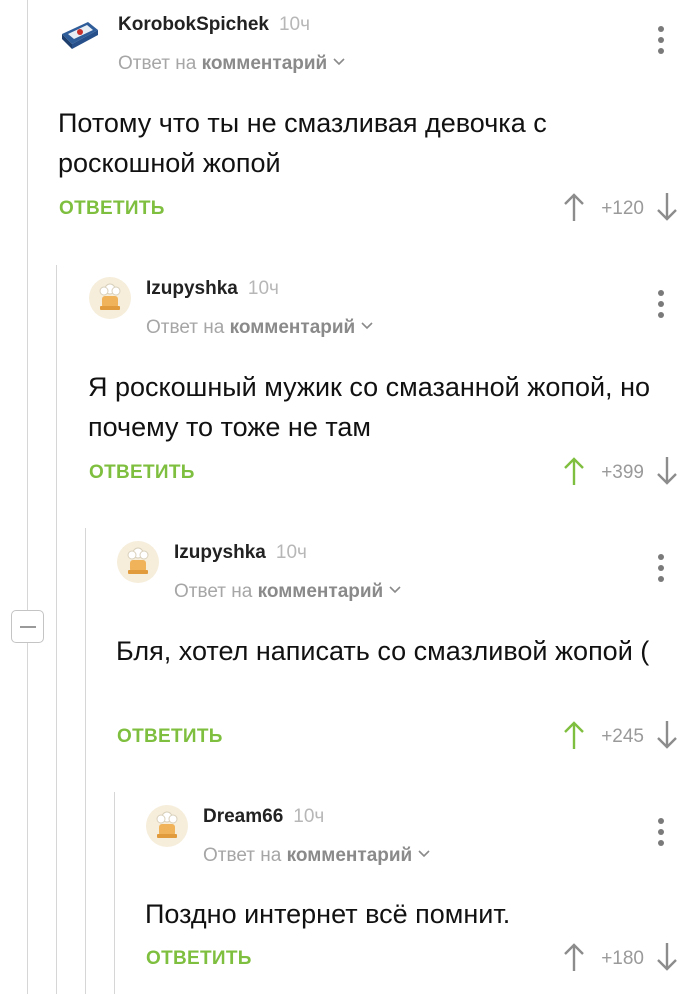 The image size is (700, 994). I want to click on vote-score: +120, so click(622, 208).